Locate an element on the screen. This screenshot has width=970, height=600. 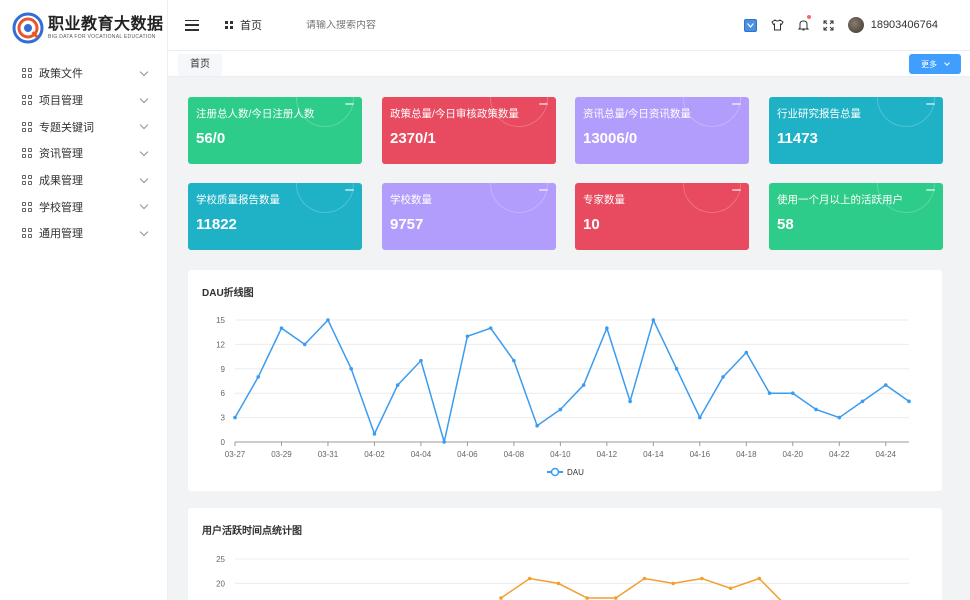
stat-card-value: 56/0 is located at coordinates (211, 138).